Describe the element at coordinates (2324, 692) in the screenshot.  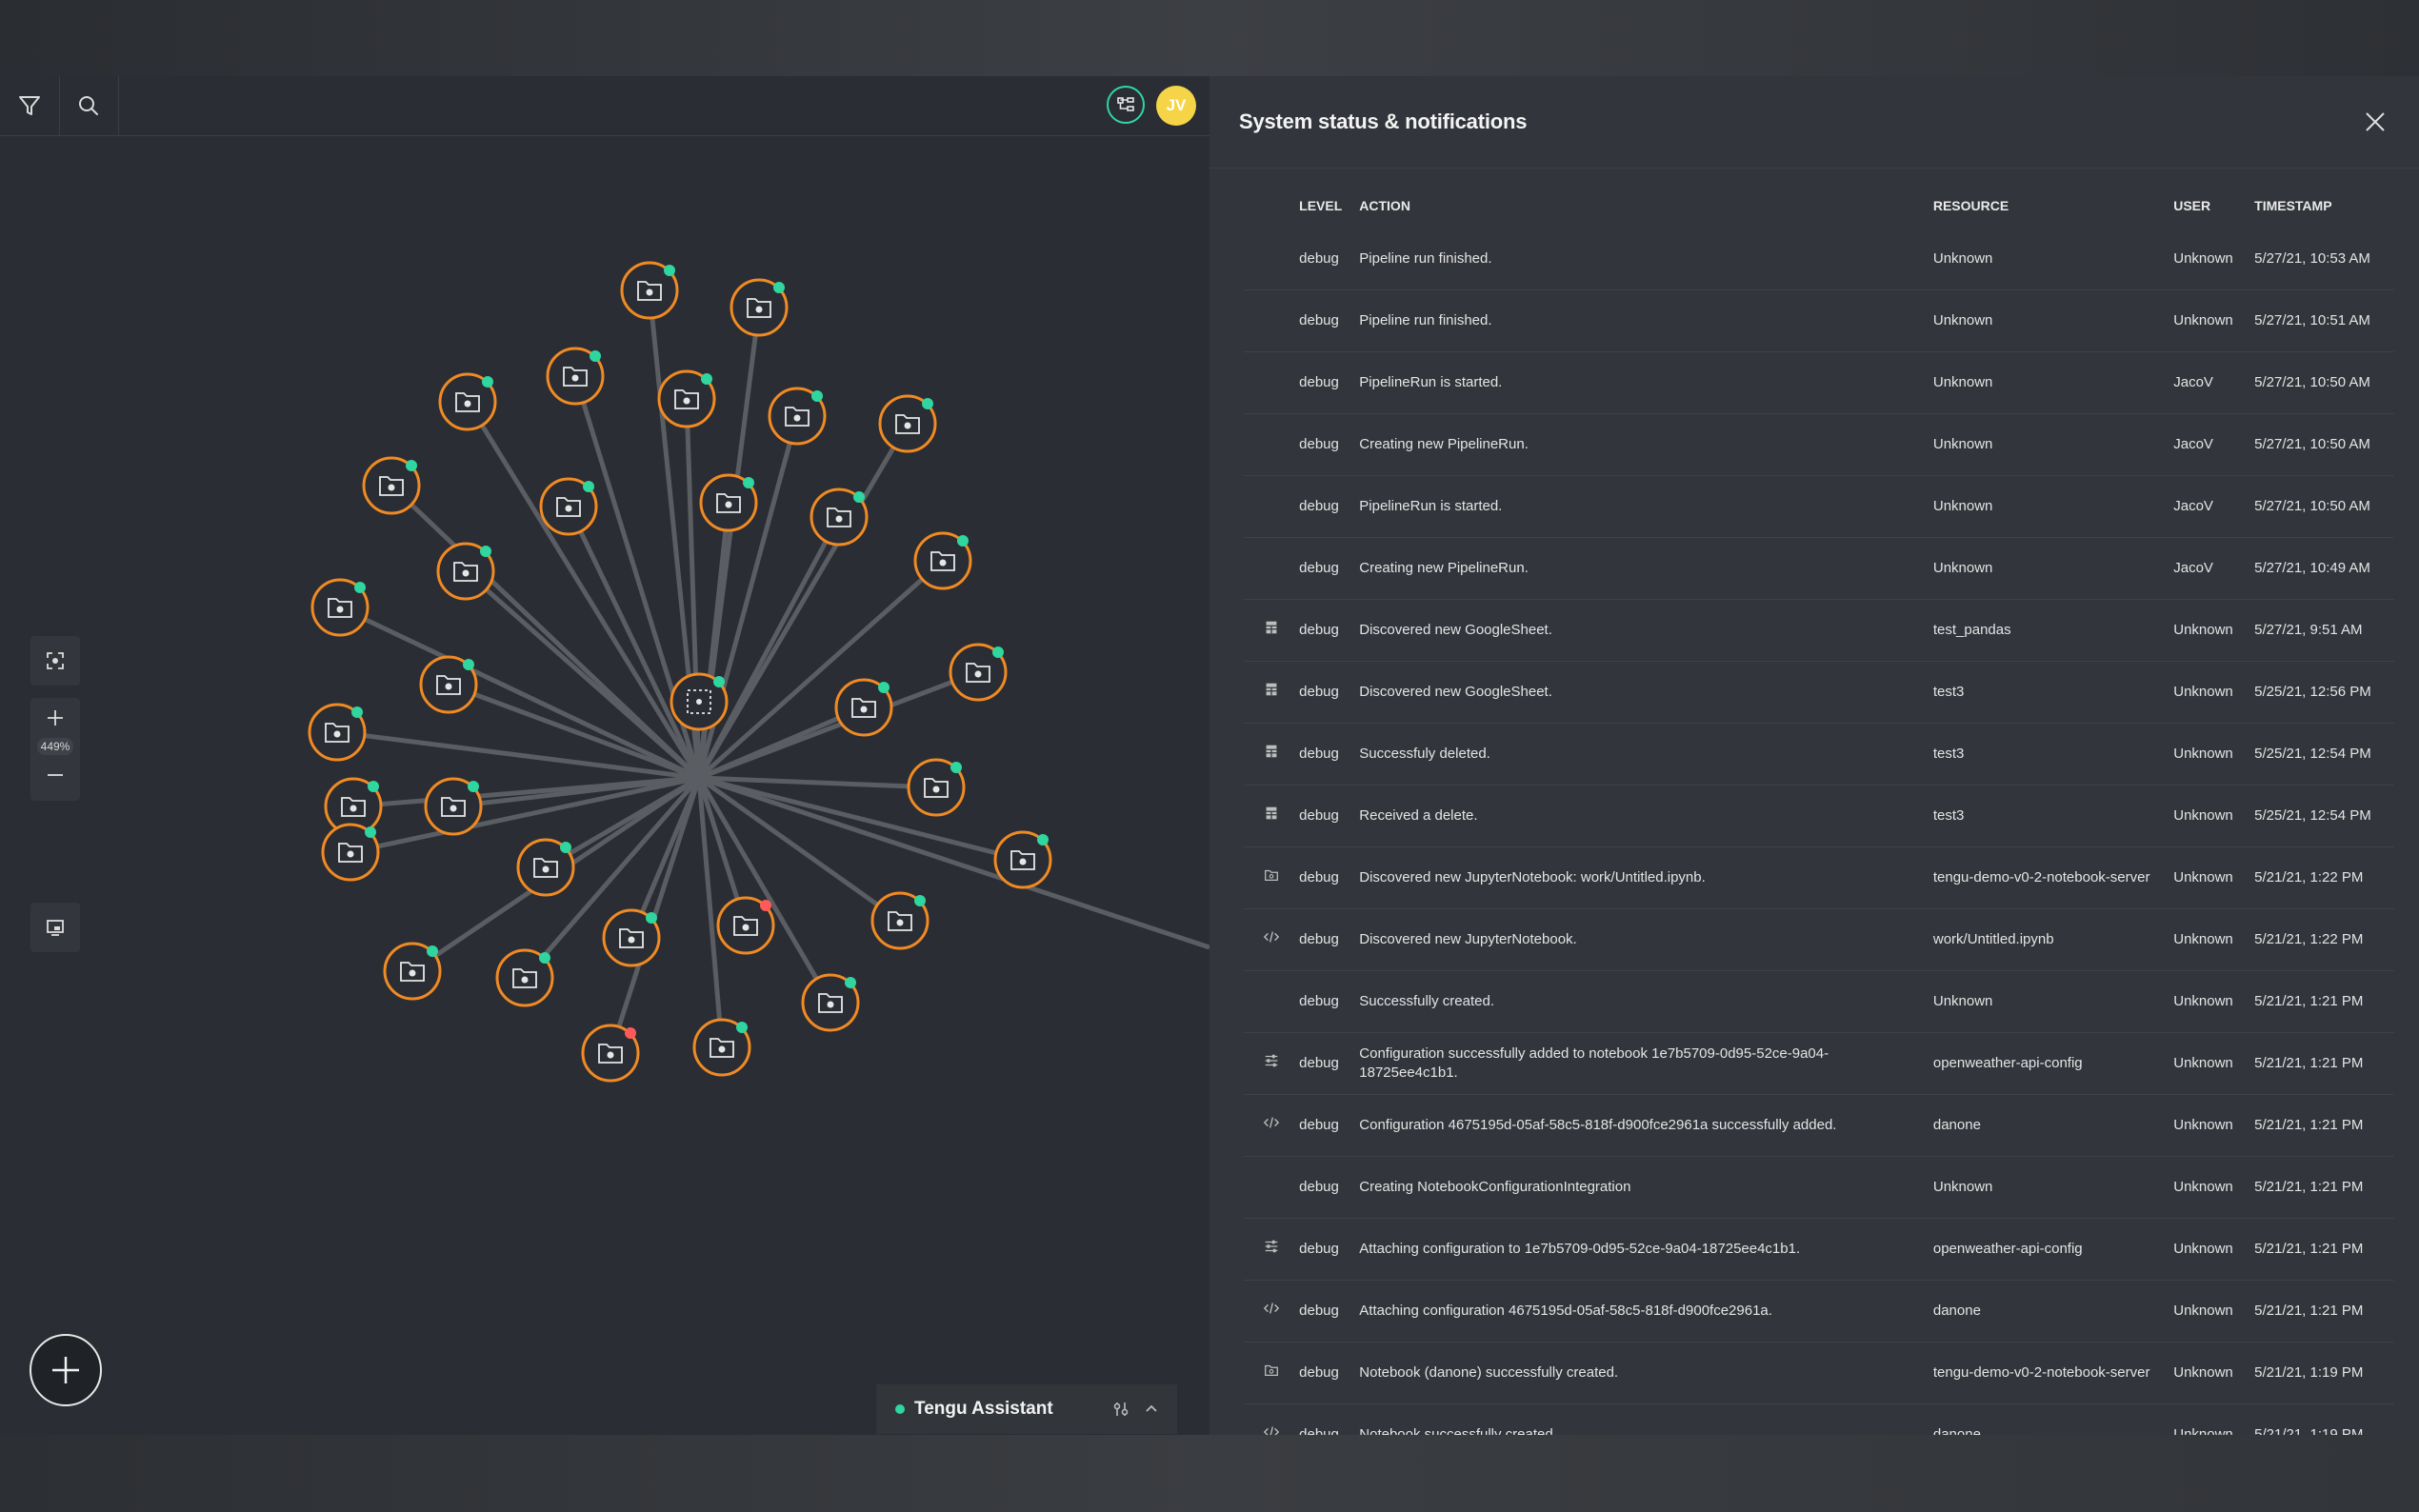
I see `row-timestamp: 5/25/21, 12:56 PM` at that location.